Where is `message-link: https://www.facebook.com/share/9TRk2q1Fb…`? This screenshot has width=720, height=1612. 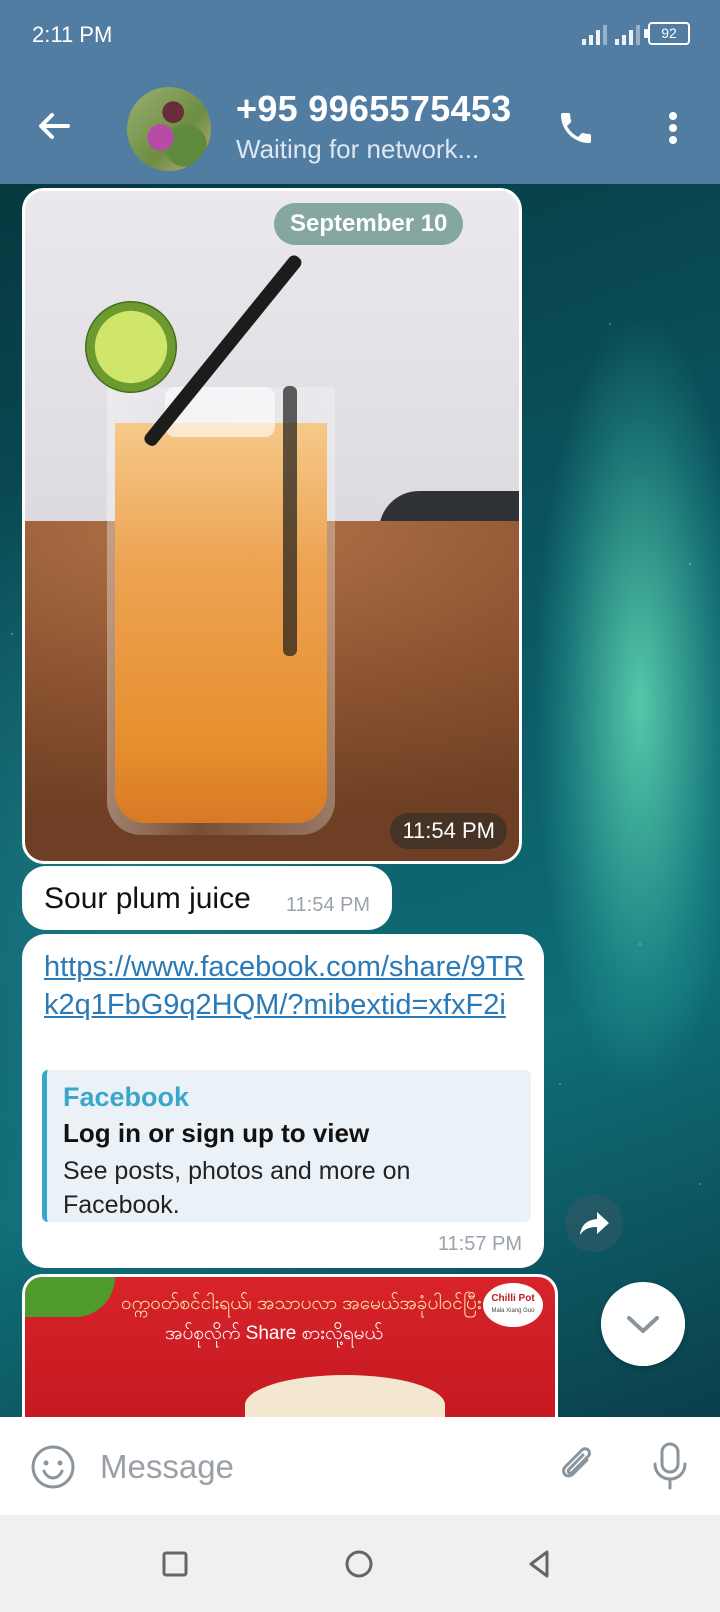
message-link: https://www.facebook.com/share/9TRk2q1Fb… is located at coordinates (289, 986).